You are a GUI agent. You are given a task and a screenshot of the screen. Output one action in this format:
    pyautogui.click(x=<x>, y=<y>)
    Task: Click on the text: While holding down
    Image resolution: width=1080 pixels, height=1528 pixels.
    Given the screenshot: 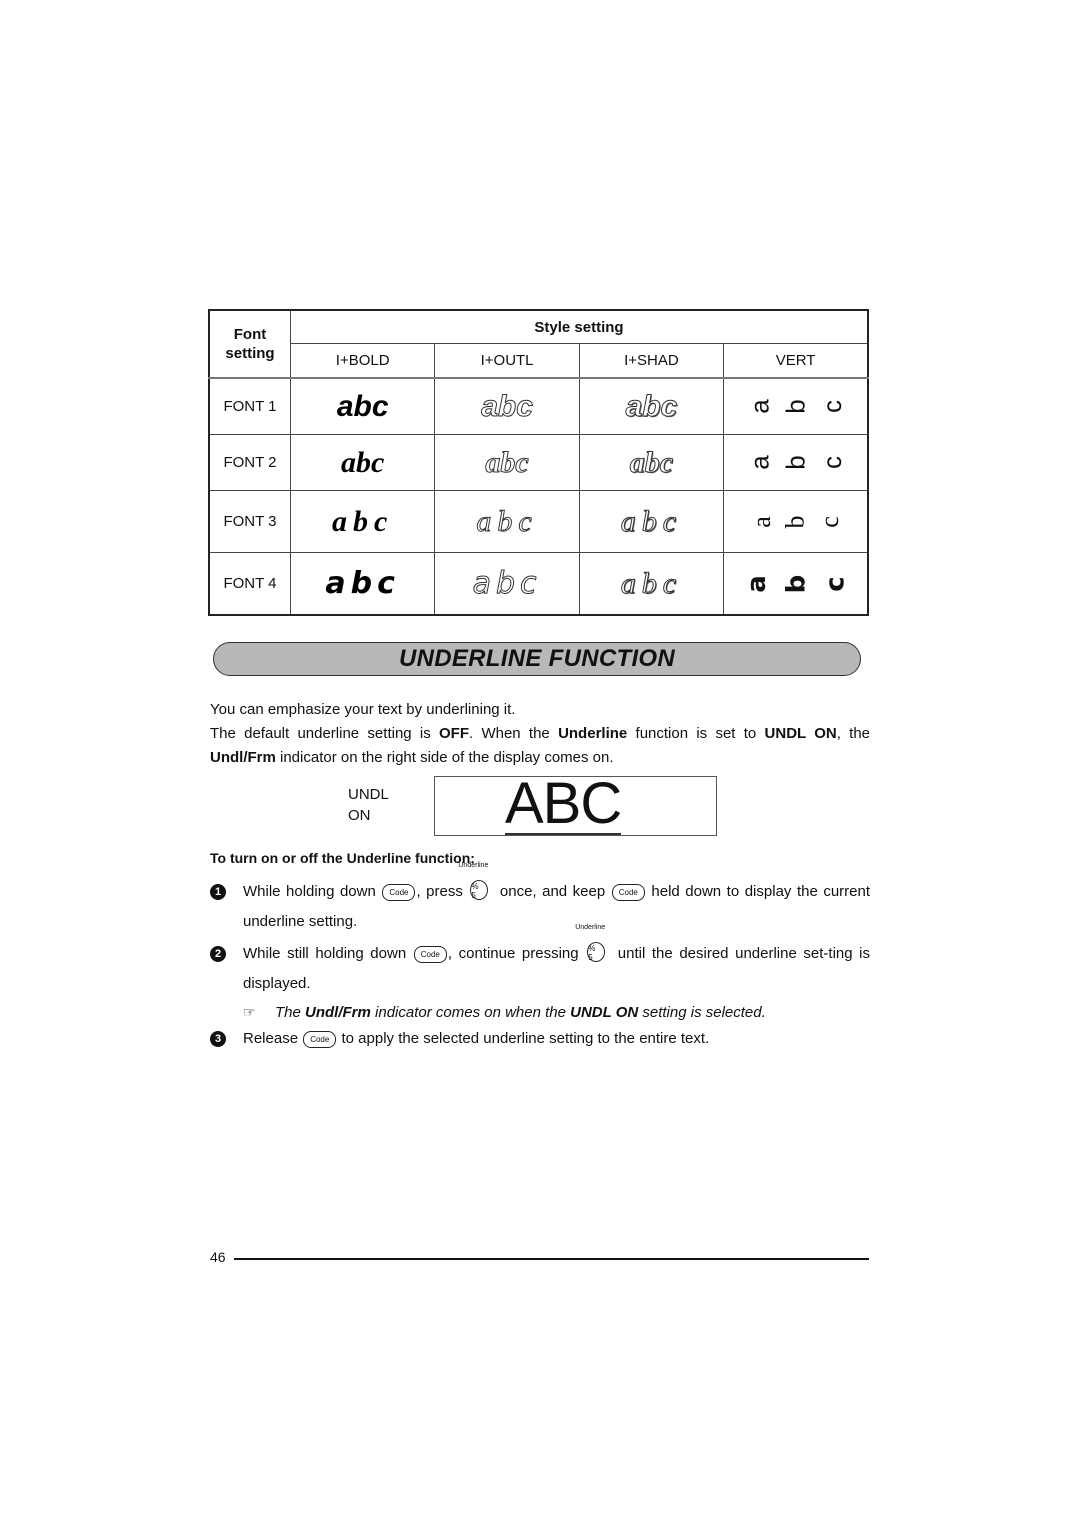 What is the action you would take?
    pyautogui.click(x=312, y=891)
    